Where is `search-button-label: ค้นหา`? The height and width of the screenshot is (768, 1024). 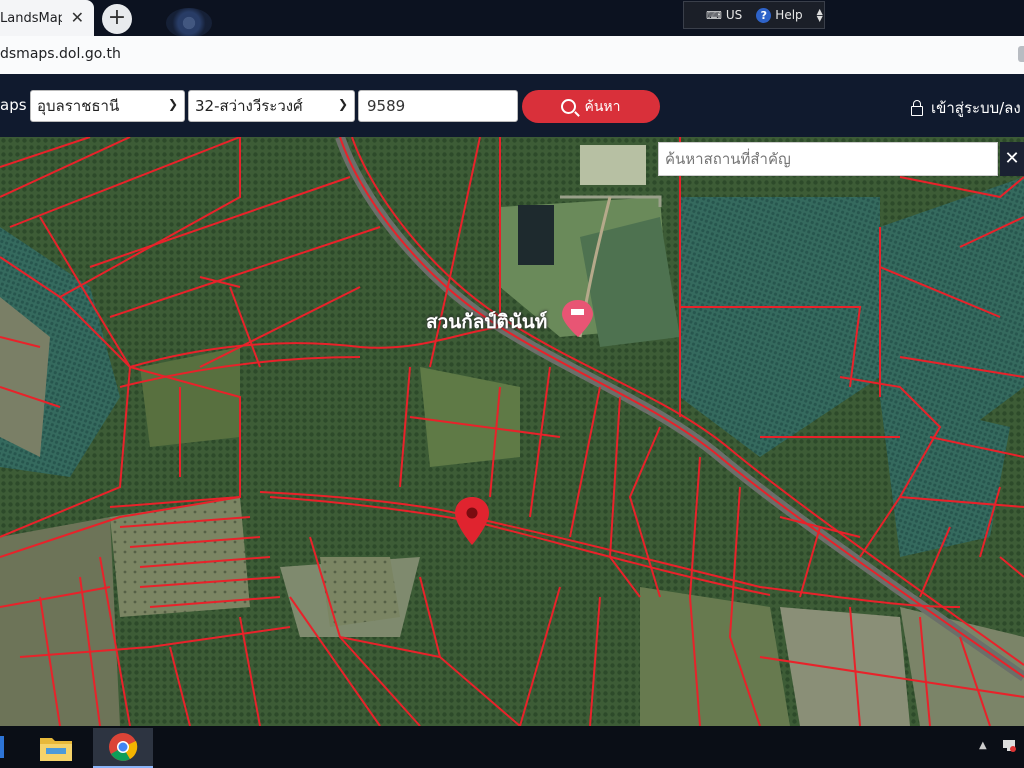 search-button-label: ค้นหา is located at coordinates (602, 106).